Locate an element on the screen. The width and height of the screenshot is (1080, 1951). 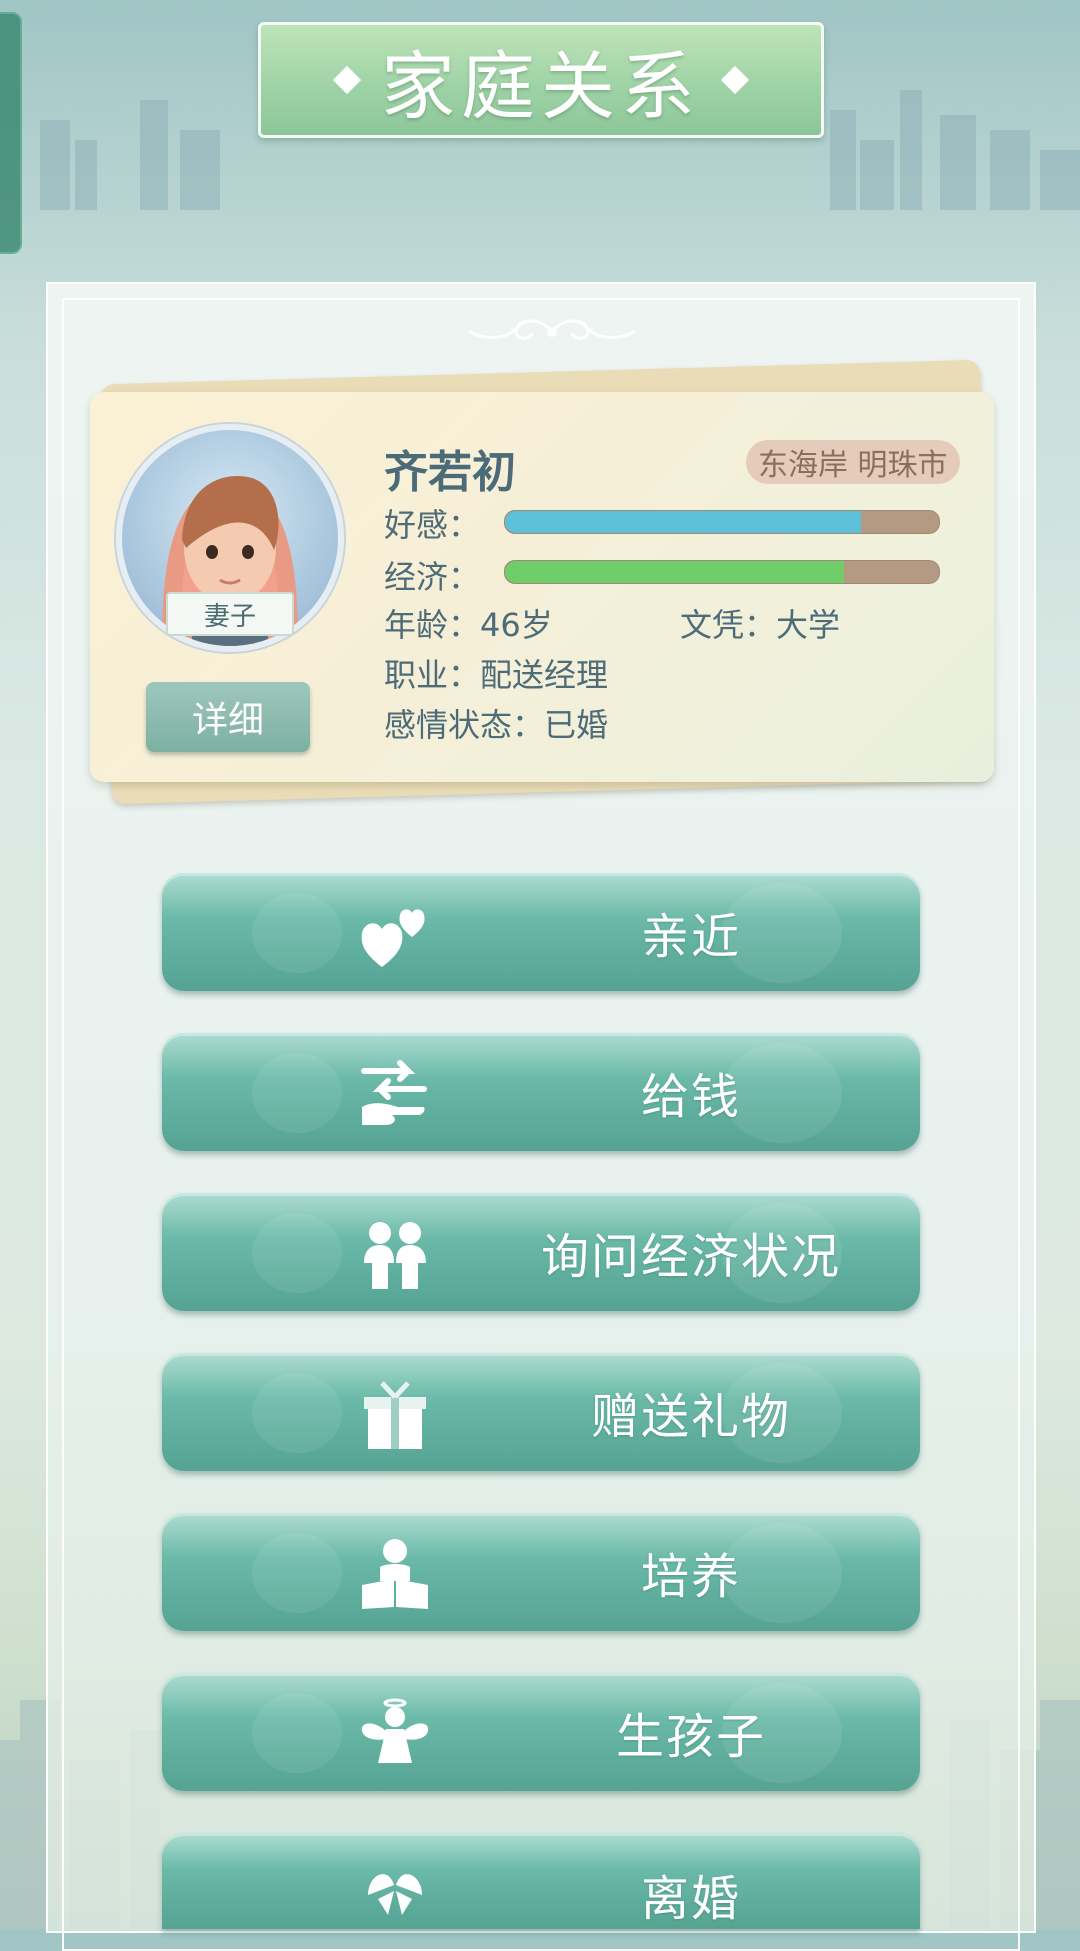
detail-button: 详细 is located at coordinates (228, 717).